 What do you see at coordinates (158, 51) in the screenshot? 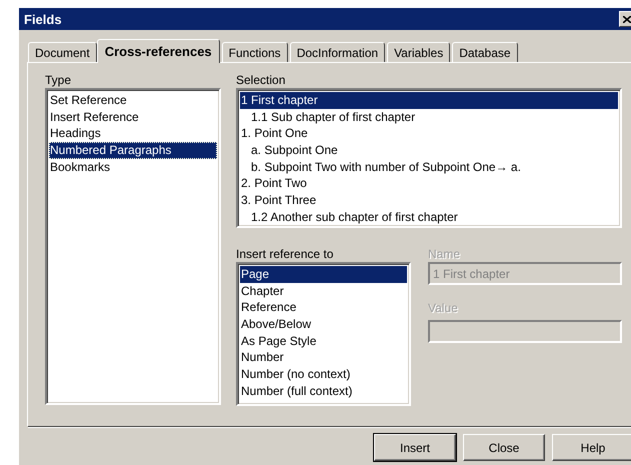
I see `tab: Cross-references` at bounding box center [158, 51].